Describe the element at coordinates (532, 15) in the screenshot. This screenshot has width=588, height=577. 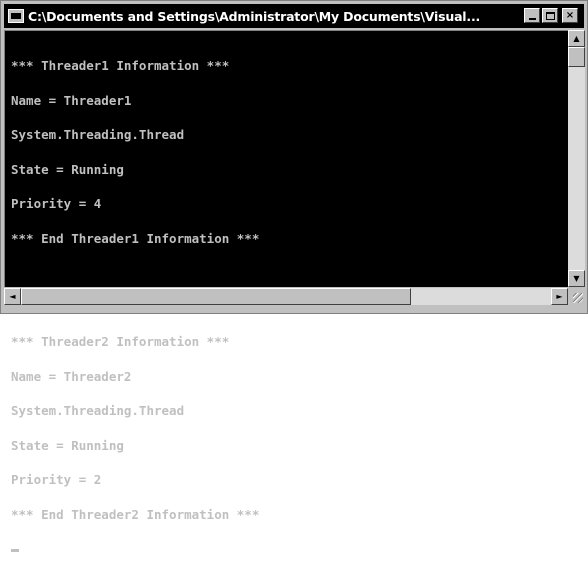
I see `minimize-button` at that location.